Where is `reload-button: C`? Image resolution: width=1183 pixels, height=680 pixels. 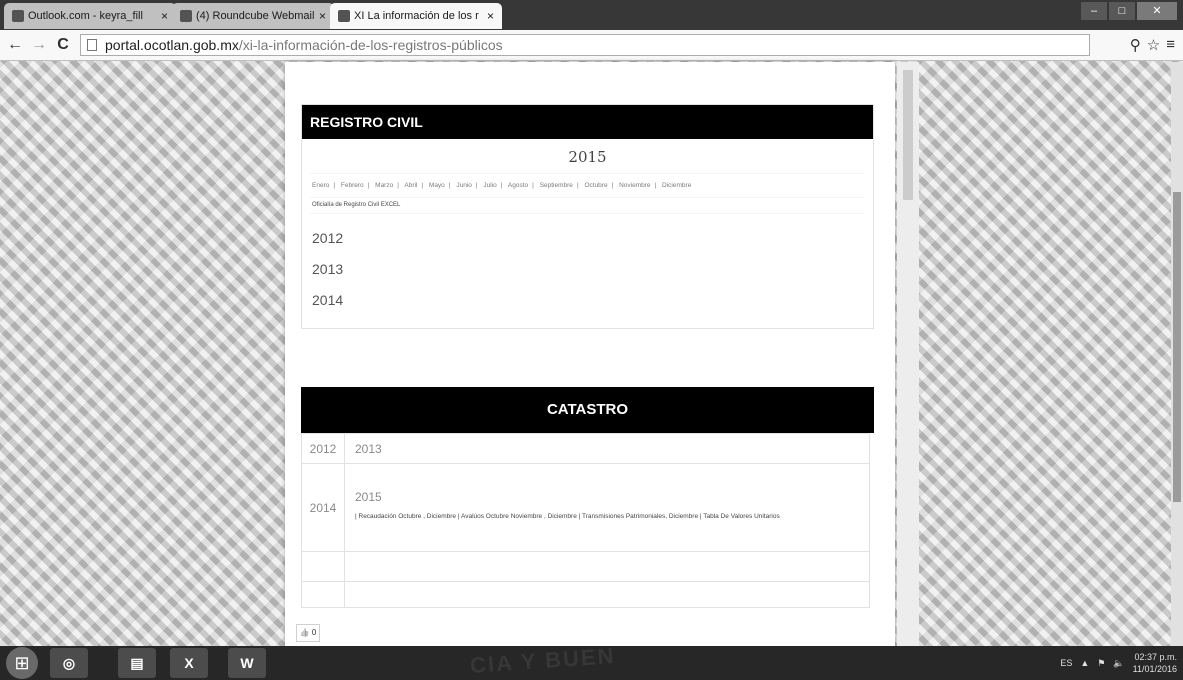 reload-button: C is located at coordinates (63, 45).